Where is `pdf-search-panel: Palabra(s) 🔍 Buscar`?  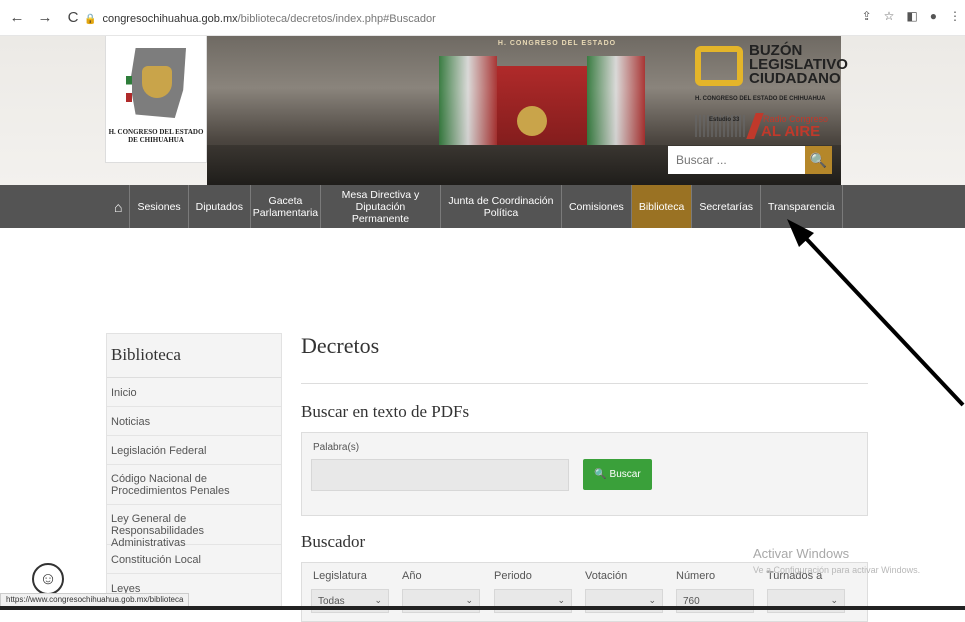 pdf-search-panel: Palabra(s) 🔍 Buscar is located at coordinates (584, 474).